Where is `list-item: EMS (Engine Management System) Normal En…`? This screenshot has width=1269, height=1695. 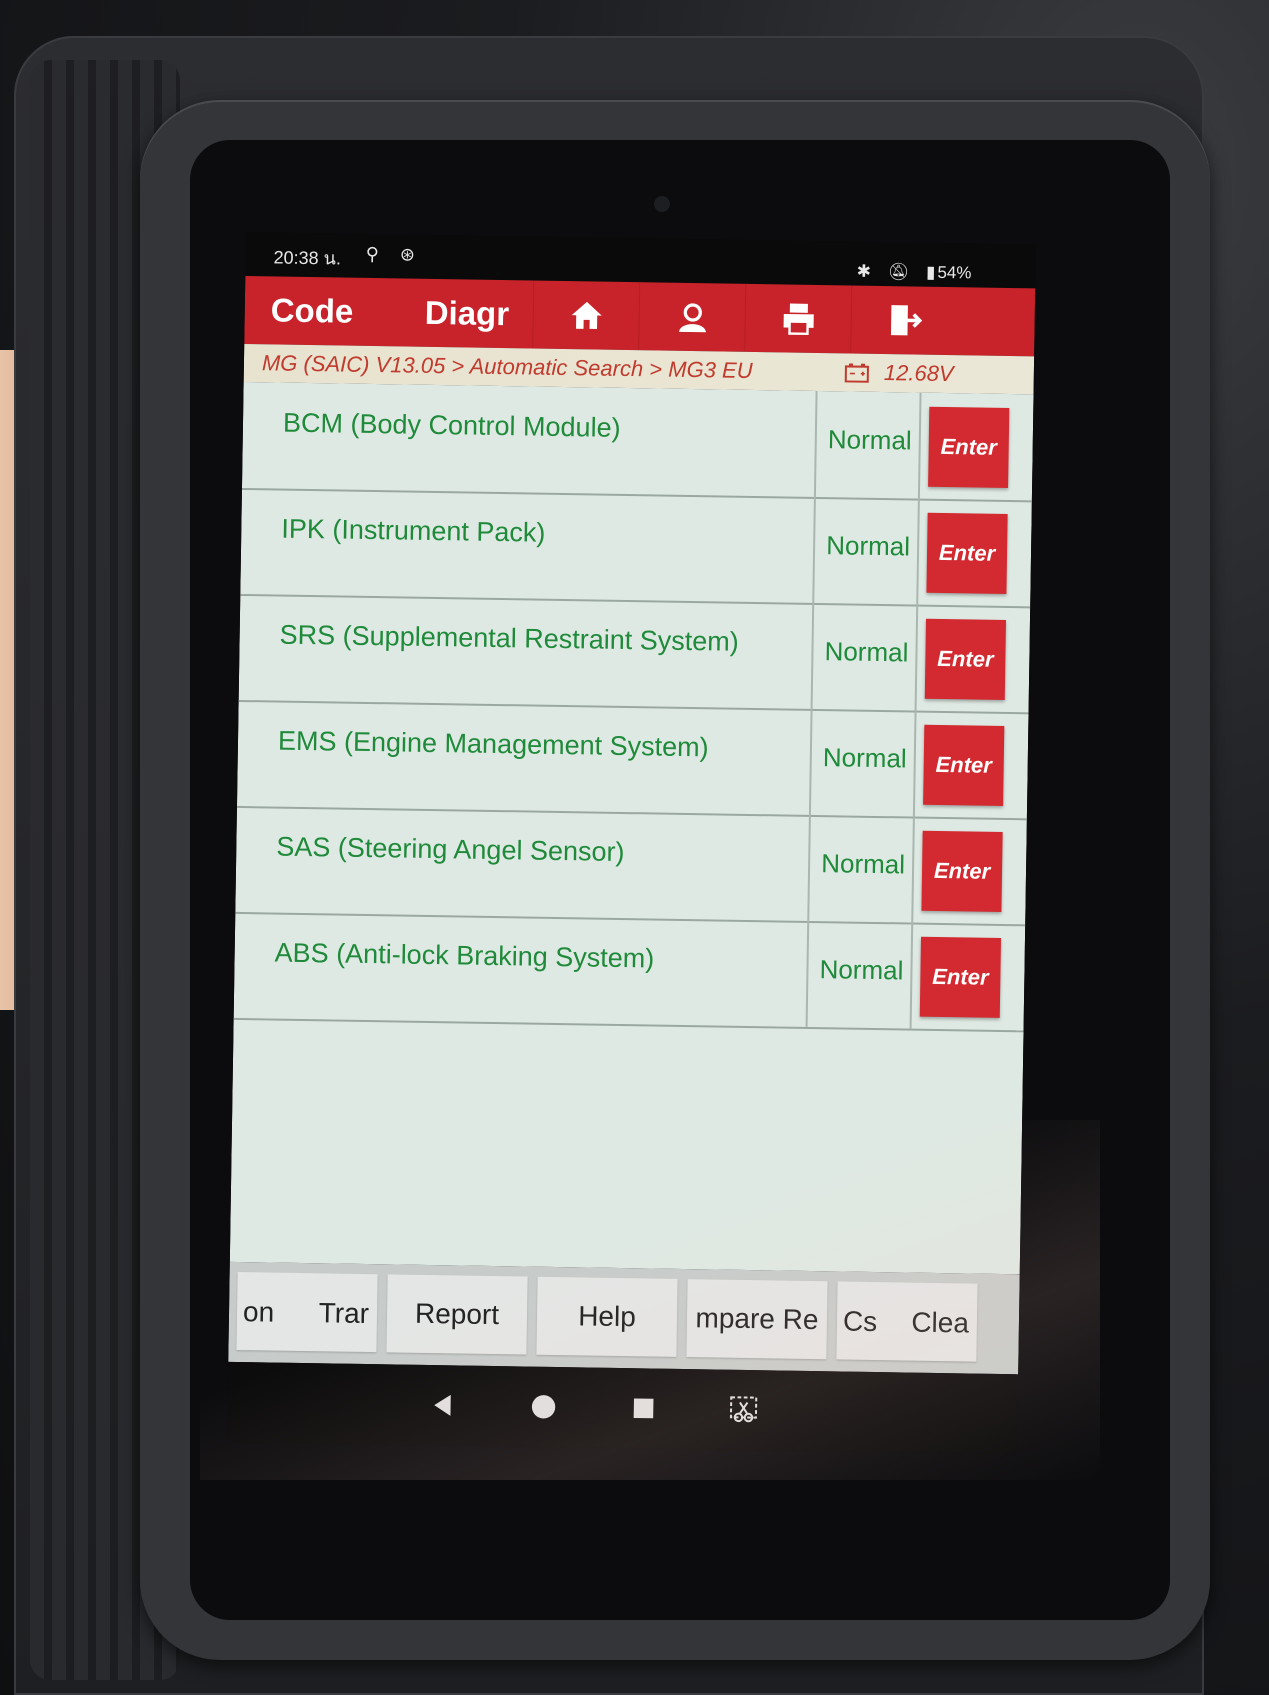
list-item: EMS (Engine Management System) Normal En… is located at coordinates (632, 760).